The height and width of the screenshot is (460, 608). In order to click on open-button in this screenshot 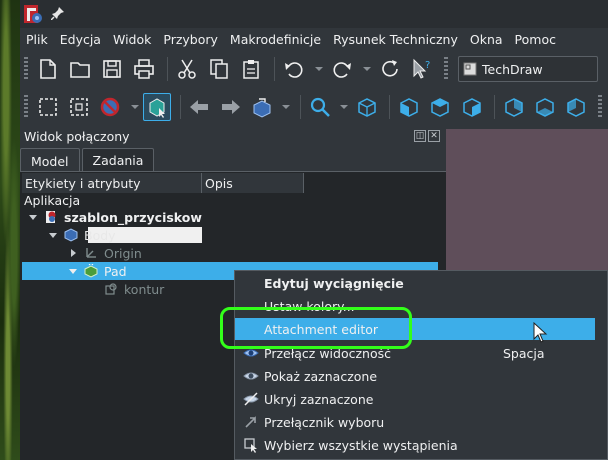, I will do `click(80, 69)`.